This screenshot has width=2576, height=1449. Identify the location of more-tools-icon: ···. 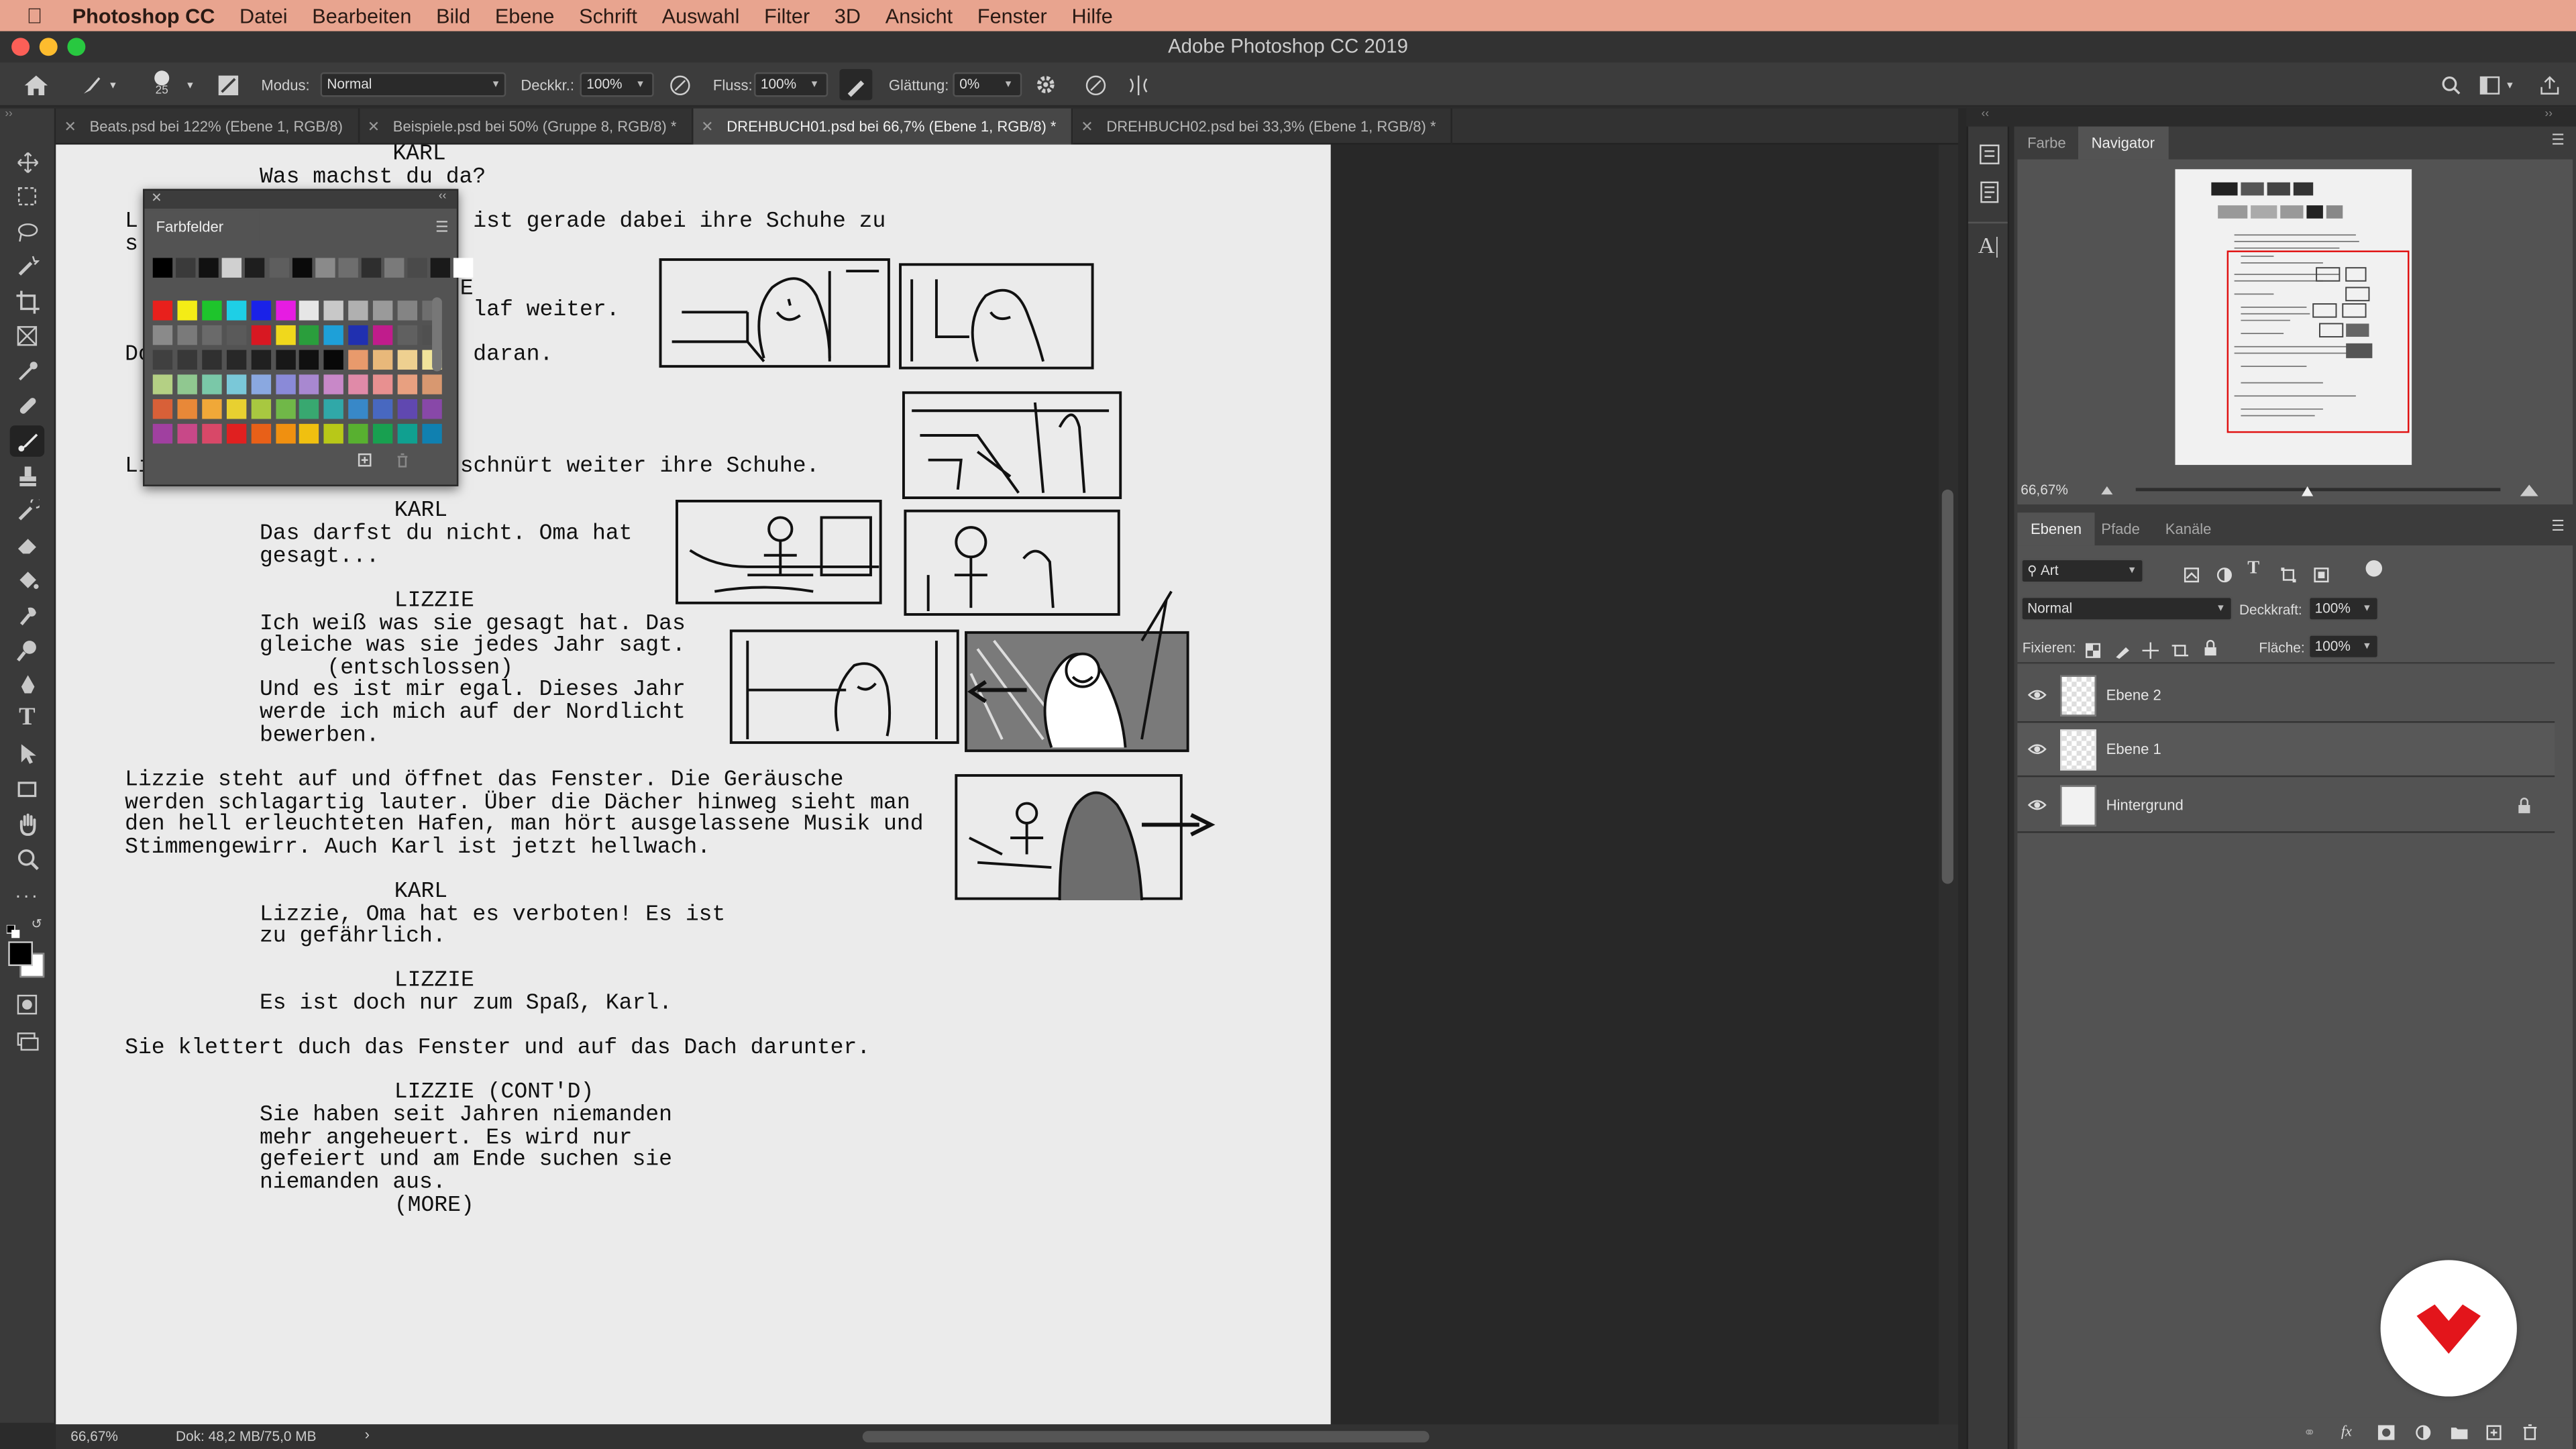
(27, 894).